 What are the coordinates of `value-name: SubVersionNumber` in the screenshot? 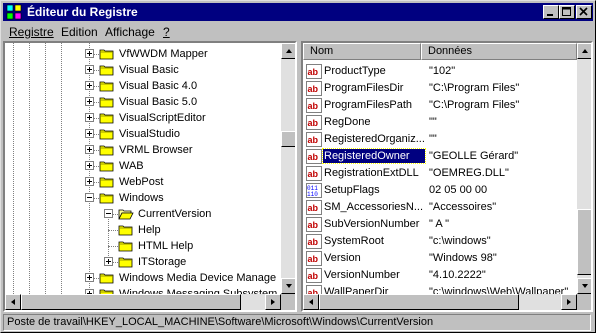 It's located at (372, 224).